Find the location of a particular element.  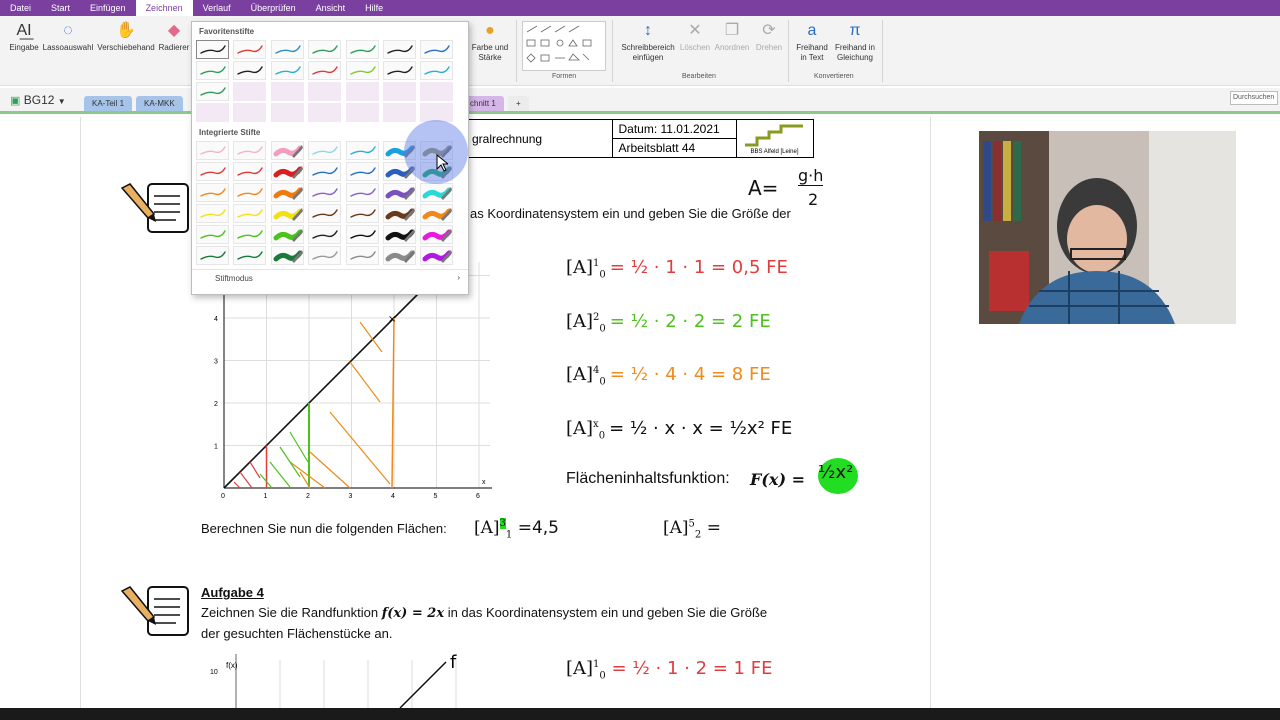

notebook-selector: ▣ BG12 ▼ is located at coordinates (38, 100).